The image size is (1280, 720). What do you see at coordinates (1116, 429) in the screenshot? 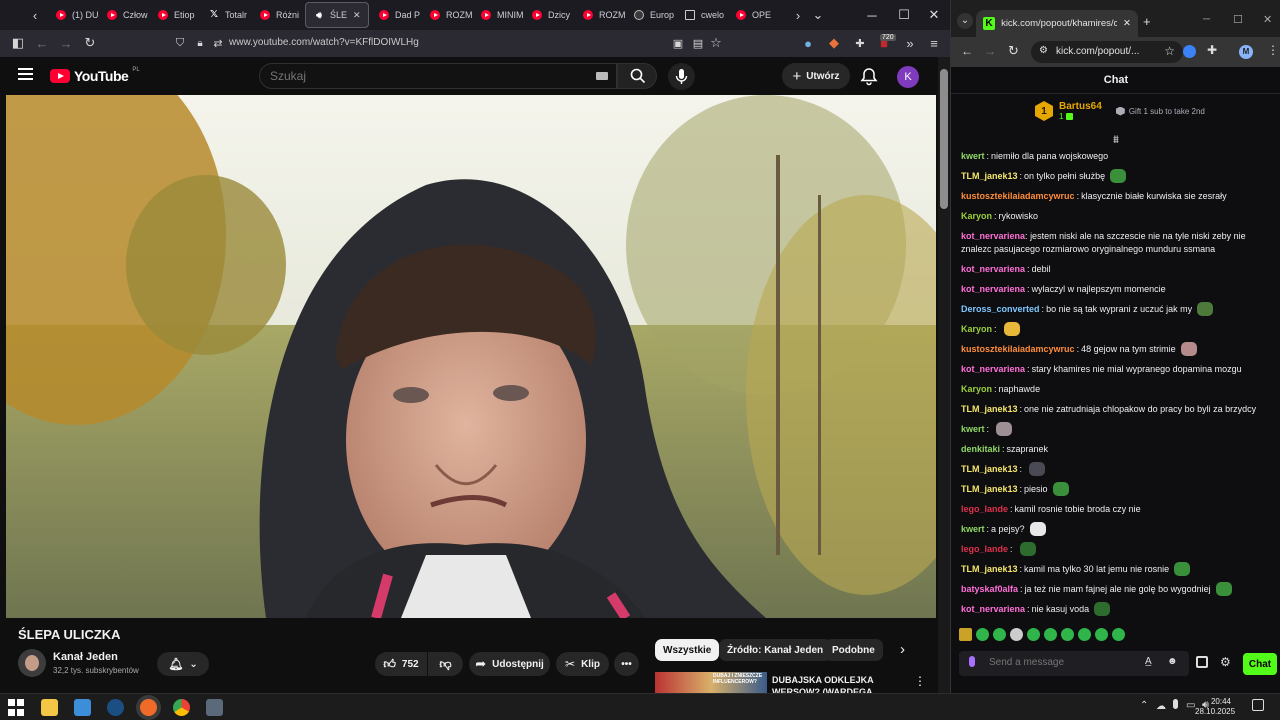
I see `chat-message: kwert:` at bounding box center [1116, 429].